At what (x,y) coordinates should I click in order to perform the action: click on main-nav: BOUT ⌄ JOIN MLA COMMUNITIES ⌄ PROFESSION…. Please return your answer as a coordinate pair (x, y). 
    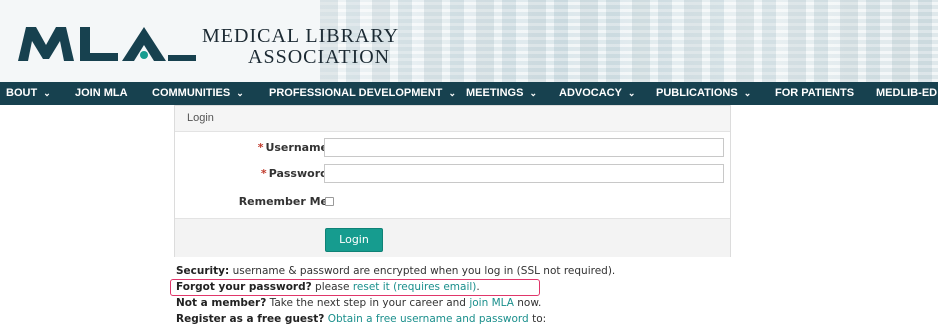
    Looking at the image, I should click on (469, 93).